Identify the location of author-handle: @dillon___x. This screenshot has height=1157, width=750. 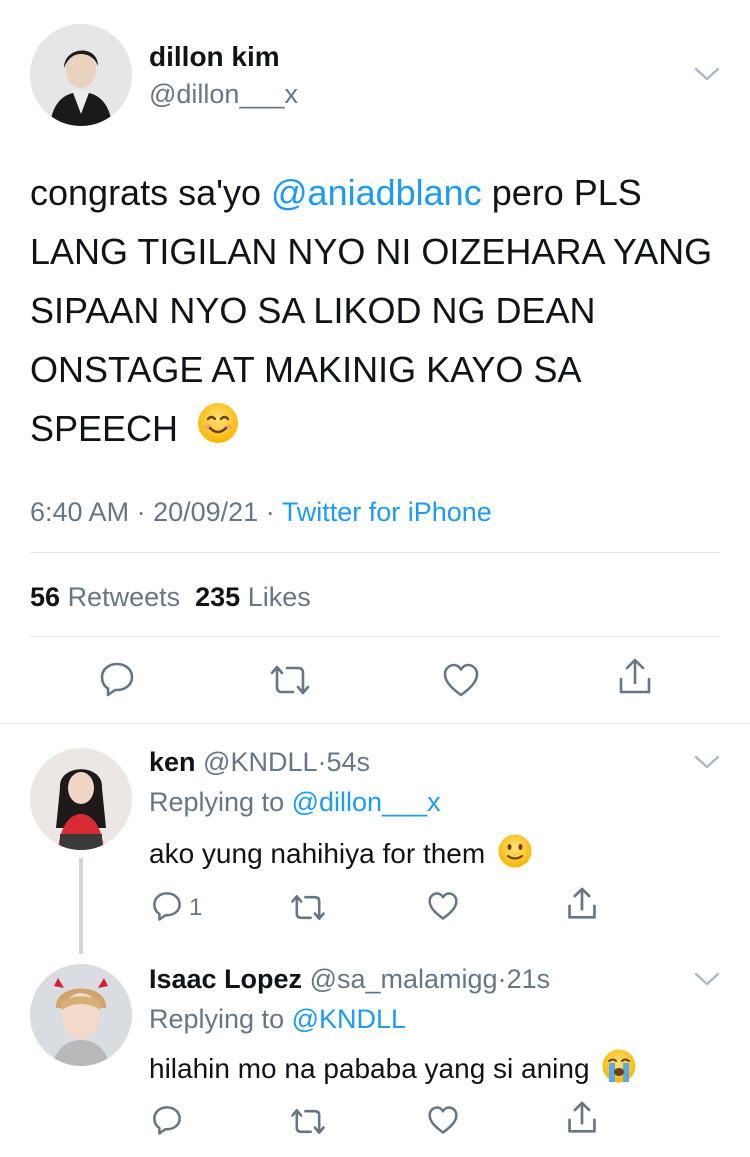
(223, 94).